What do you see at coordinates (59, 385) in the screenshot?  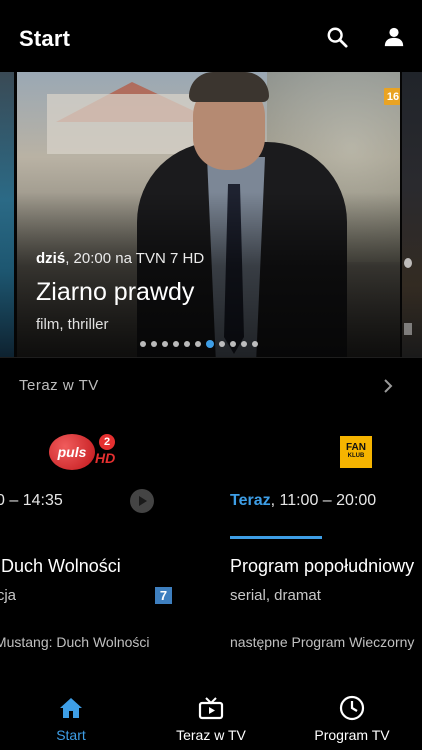 I see `section-title-now-on-tv: Teraz w TV` at bounding box center [59, 385].